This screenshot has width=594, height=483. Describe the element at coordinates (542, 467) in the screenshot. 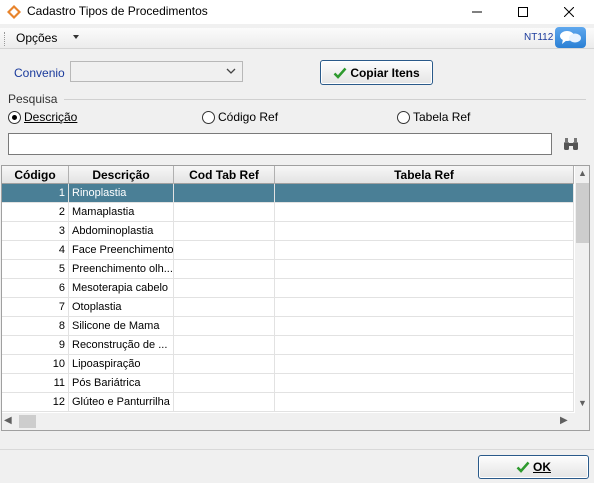

I see `ok-label: OK` at that location.